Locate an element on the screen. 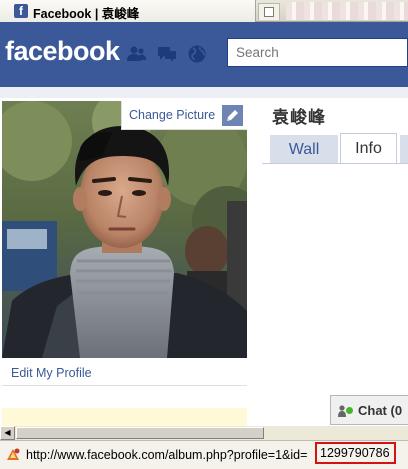 This screenshot has width=408, height=469. person-icon is located at coordinates (342, 411).